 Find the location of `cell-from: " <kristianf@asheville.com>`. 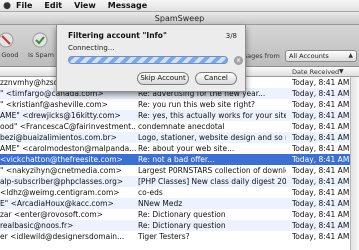

cell-from: " <kristianf@asheville.com> is located at coordinates (54, 104).